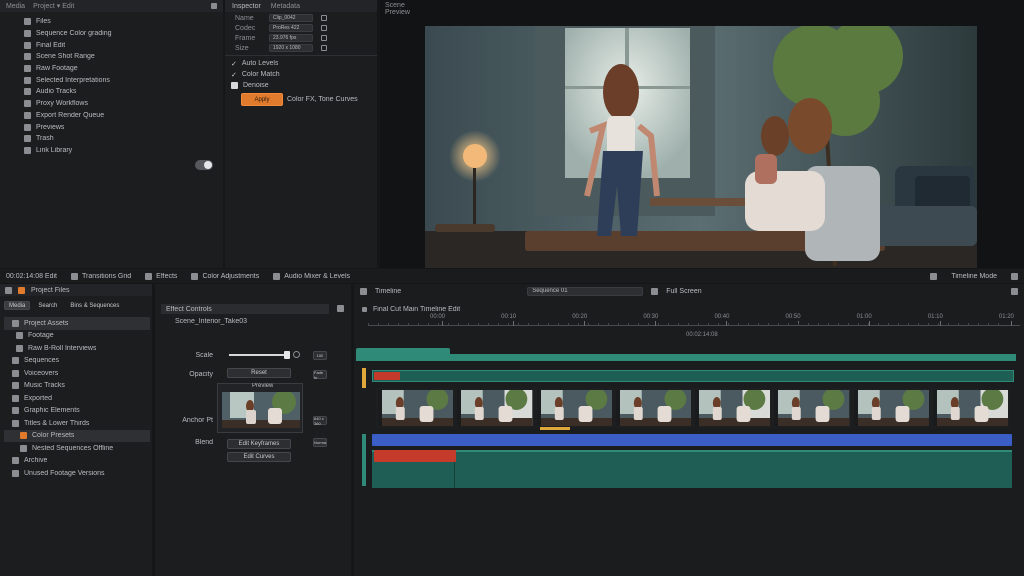  I want to click on video-clip-red, so click(387, 376).